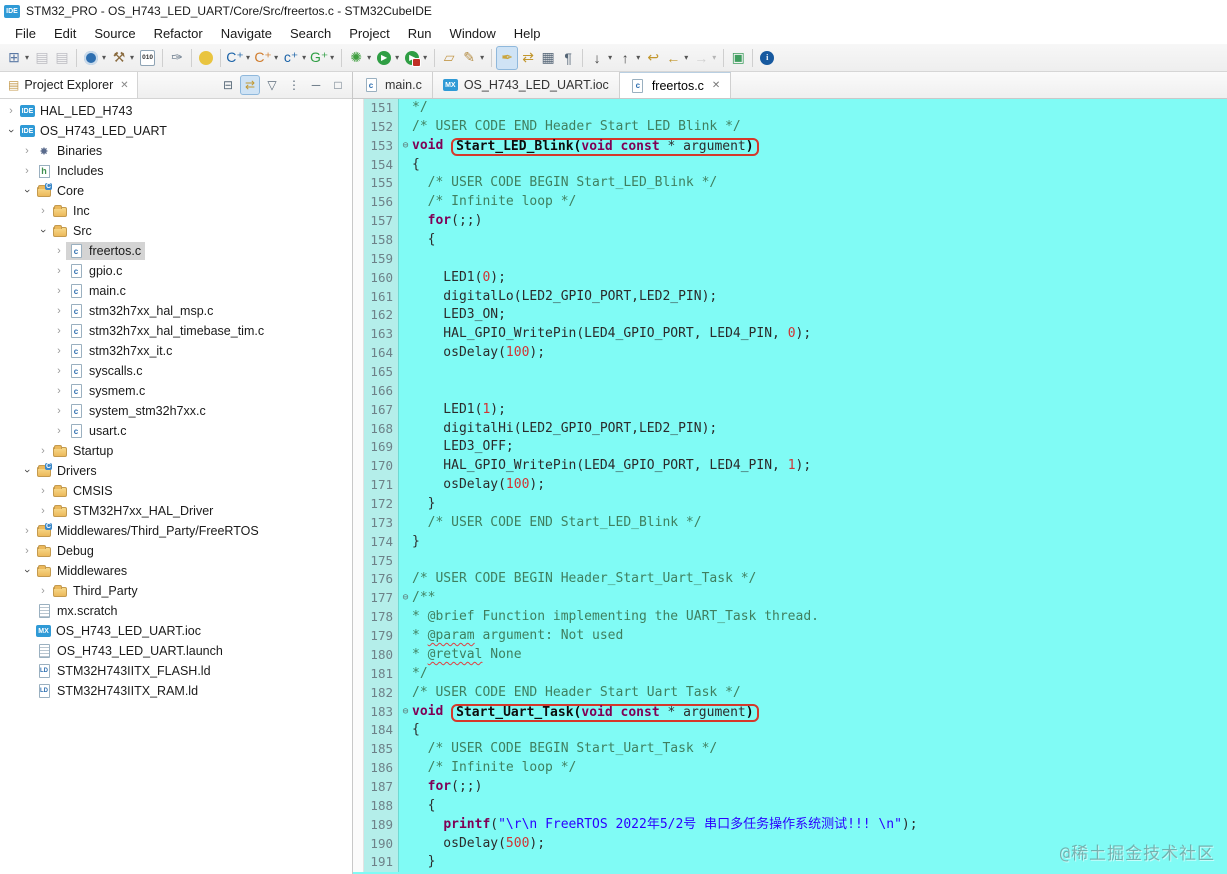  I want to click on prev-annotation-icon: ↑ ▾, so click(629, 58).